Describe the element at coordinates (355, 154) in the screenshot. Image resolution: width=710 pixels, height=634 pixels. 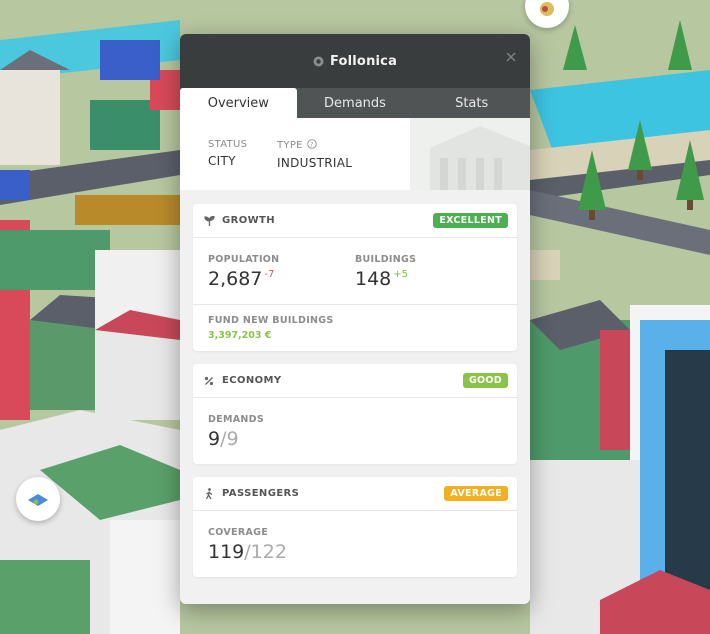
I see `city-info: STATUS CITY TYPE ? INDUSTRIAL` at that location.